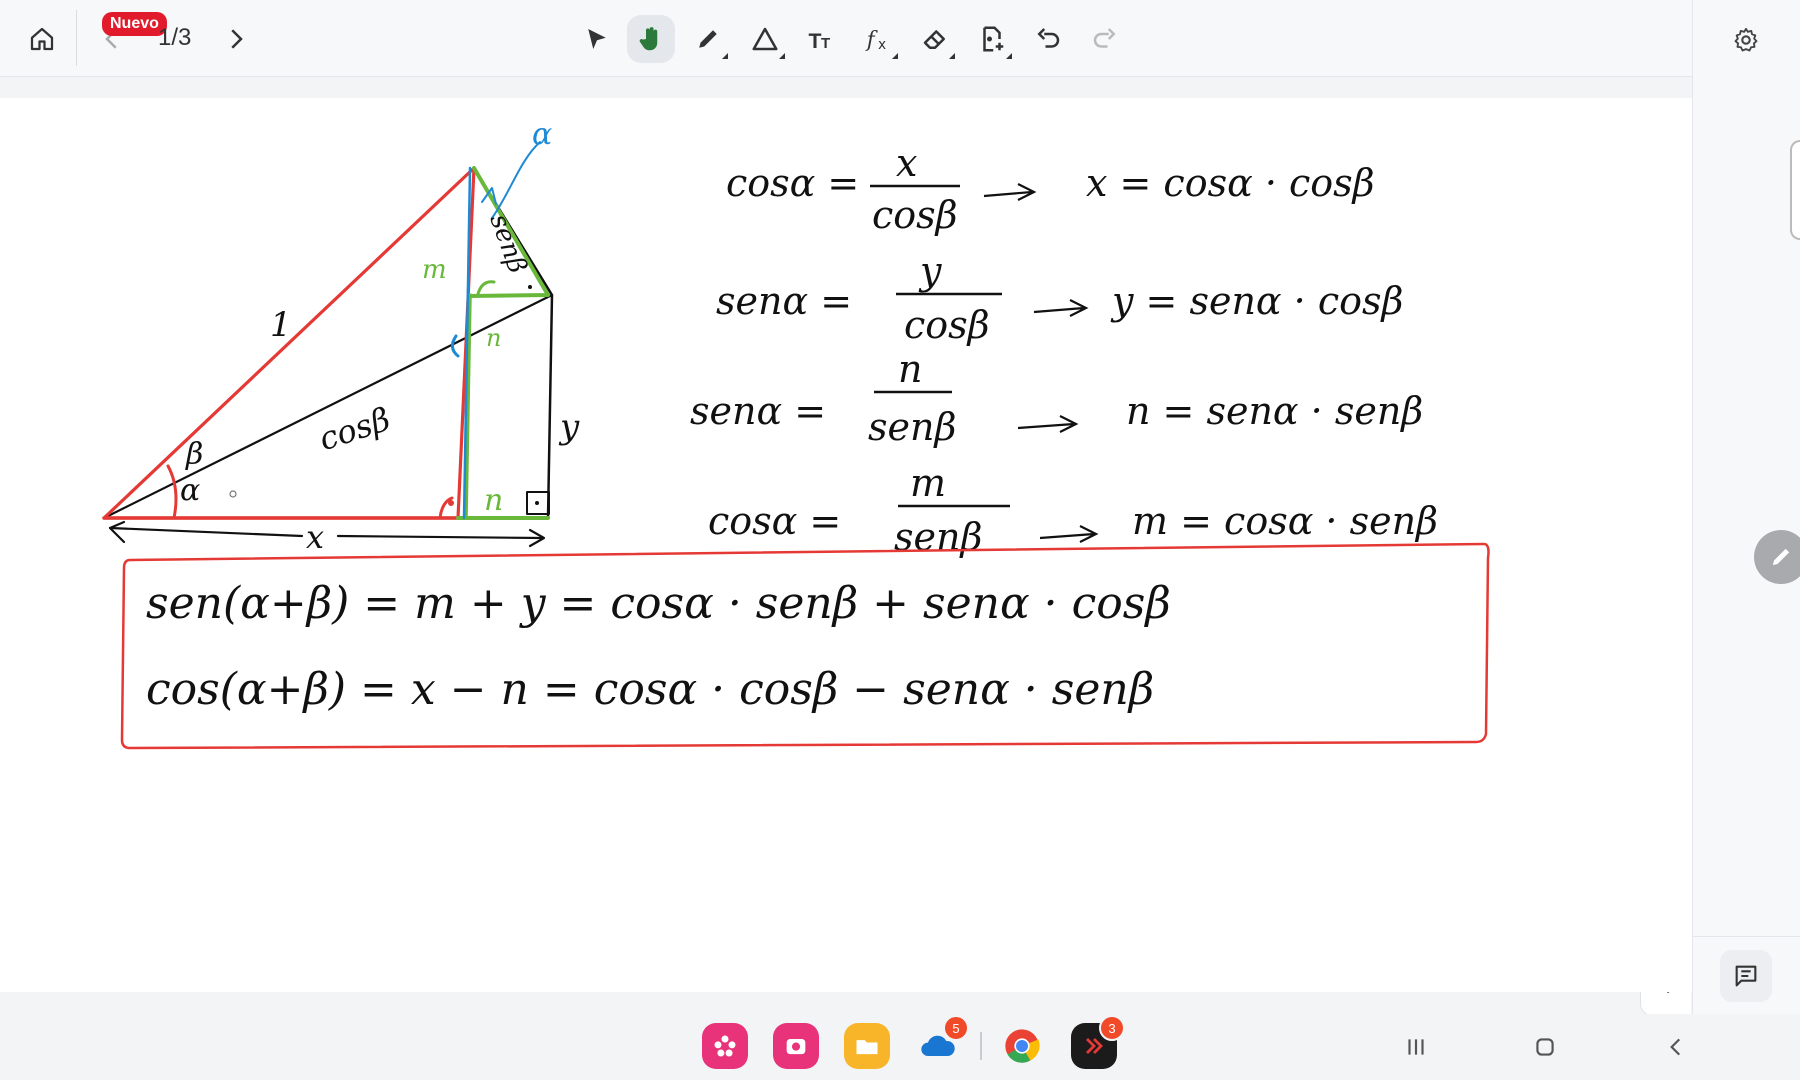 Image resolution: width=1800 pixels, height=1080 pixels. Describe the element at coordinates (910, 369) in the screenshot. I see `eq3-num: n` at that location.